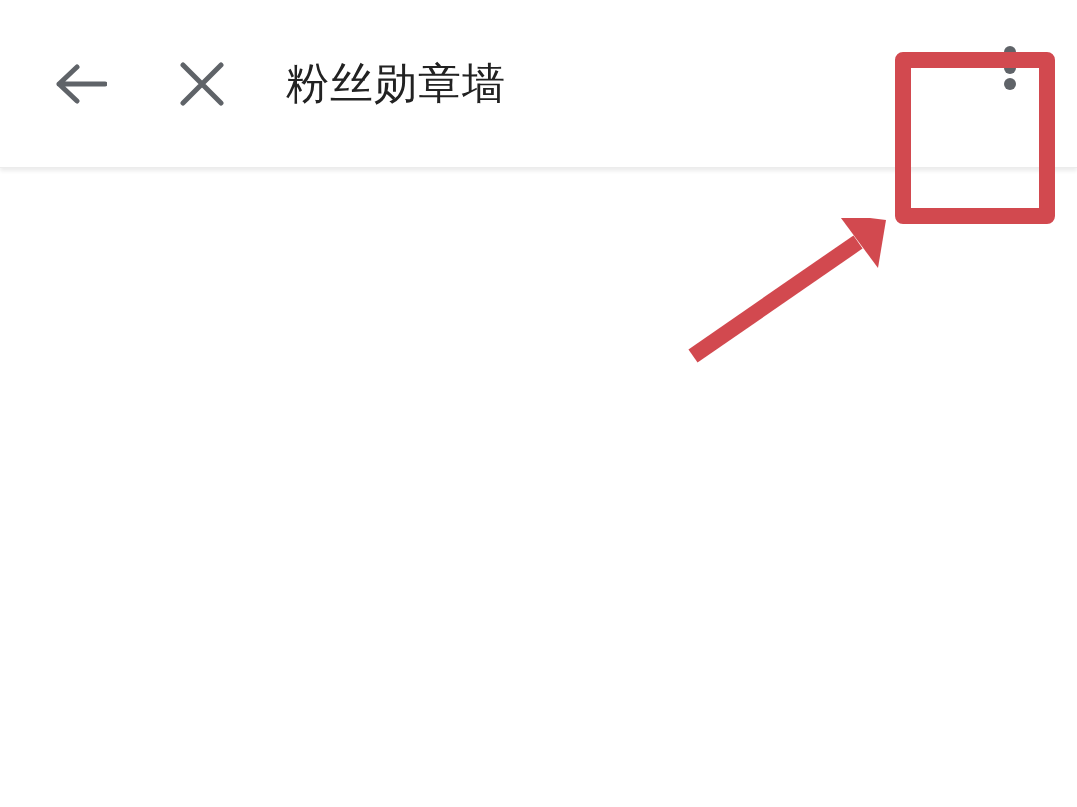 This screenshot has width=1077, height=807. I want to click on more-icon, so click(1010, 67).